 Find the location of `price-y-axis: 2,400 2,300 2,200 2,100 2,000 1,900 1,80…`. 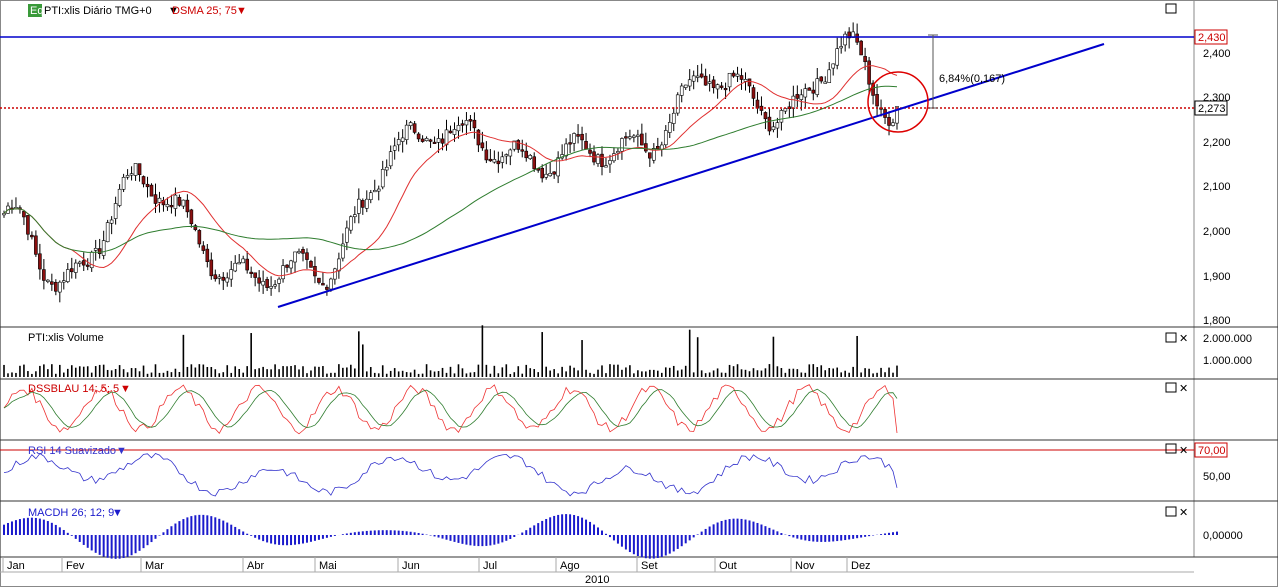

price-y-axis: 2,400 2,300 2,200 2,100 2,000 1,900 1,80… is located at coordinates (1217, 187).